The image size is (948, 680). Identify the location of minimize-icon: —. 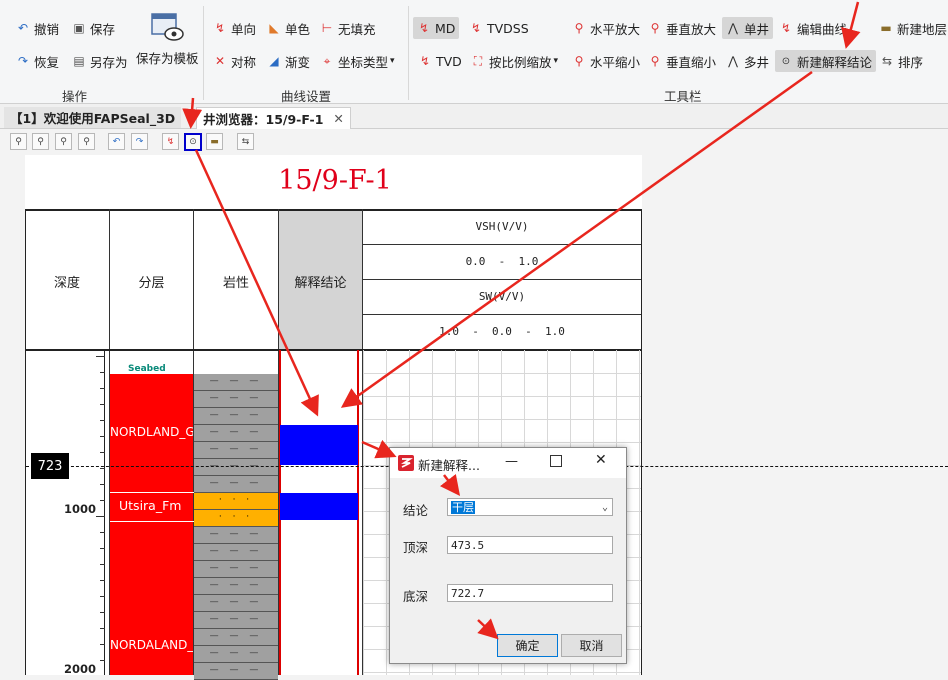
(511, 461).